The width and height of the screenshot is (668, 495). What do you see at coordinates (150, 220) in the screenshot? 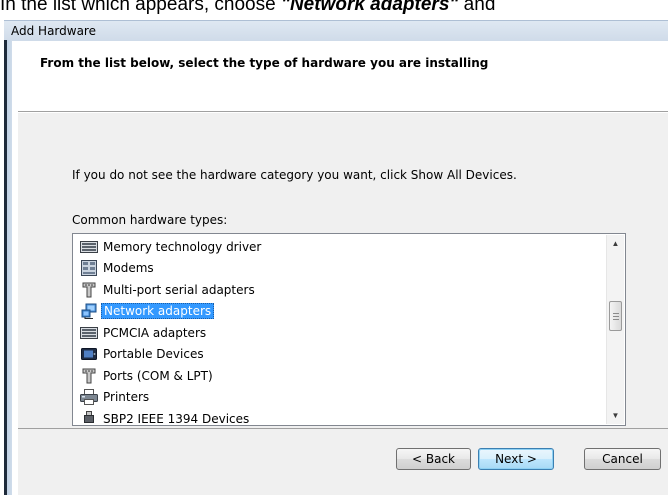
I see `list-label: Common hardware types:` at bounding box center [150, 220].